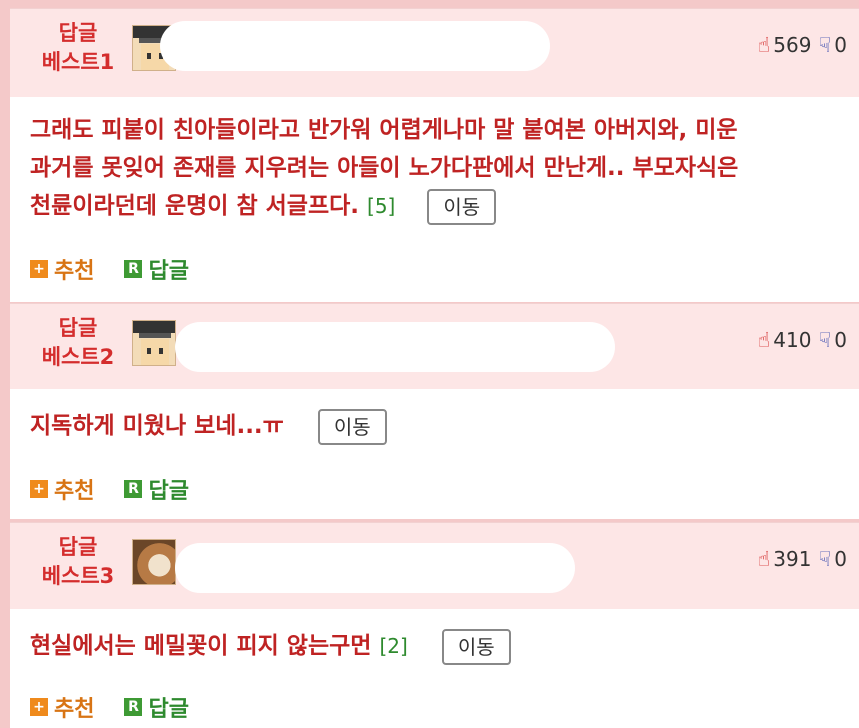  What do you see at coordinates (157, 426) in the screenshot?
I see `reply-text-line: 지독하게 미웠나 보네...ㅠ` at bounding box center [157, 426].